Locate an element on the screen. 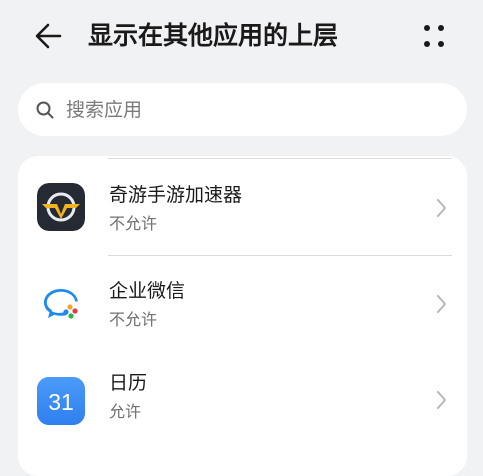 Image resolution: width=483 pixels, height=476 pixels. more-dots-icon is located at coordinates (434, 41).